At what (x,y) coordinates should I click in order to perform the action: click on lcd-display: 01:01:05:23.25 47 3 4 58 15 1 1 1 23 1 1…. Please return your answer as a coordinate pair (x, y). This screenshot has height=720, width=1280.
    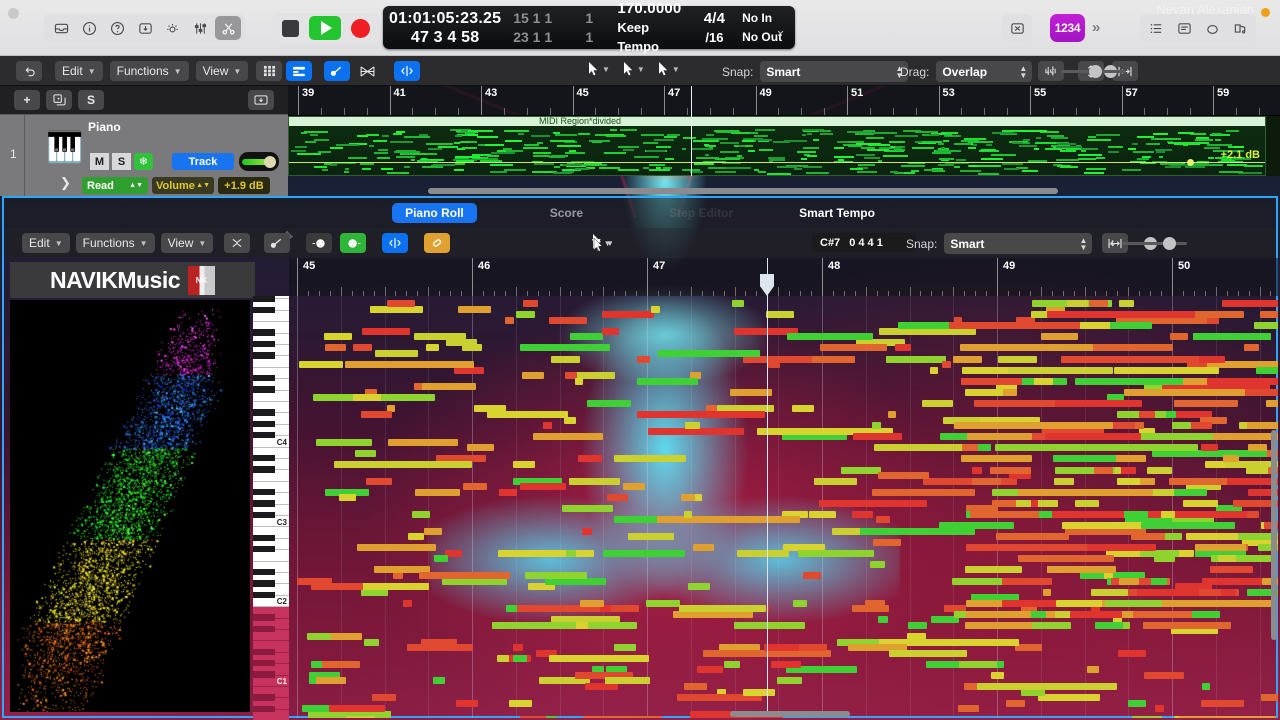
    Looking at the image, I should click on (589, 27).